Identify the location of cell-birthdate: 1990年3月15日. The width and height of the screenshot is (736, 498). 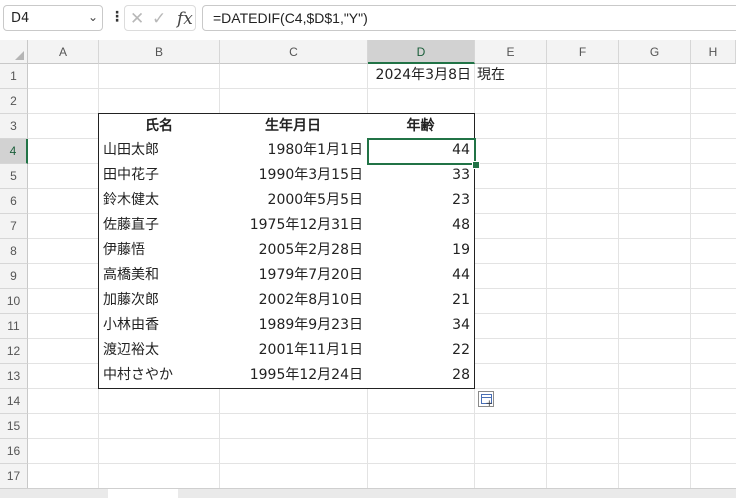
(293, 176).